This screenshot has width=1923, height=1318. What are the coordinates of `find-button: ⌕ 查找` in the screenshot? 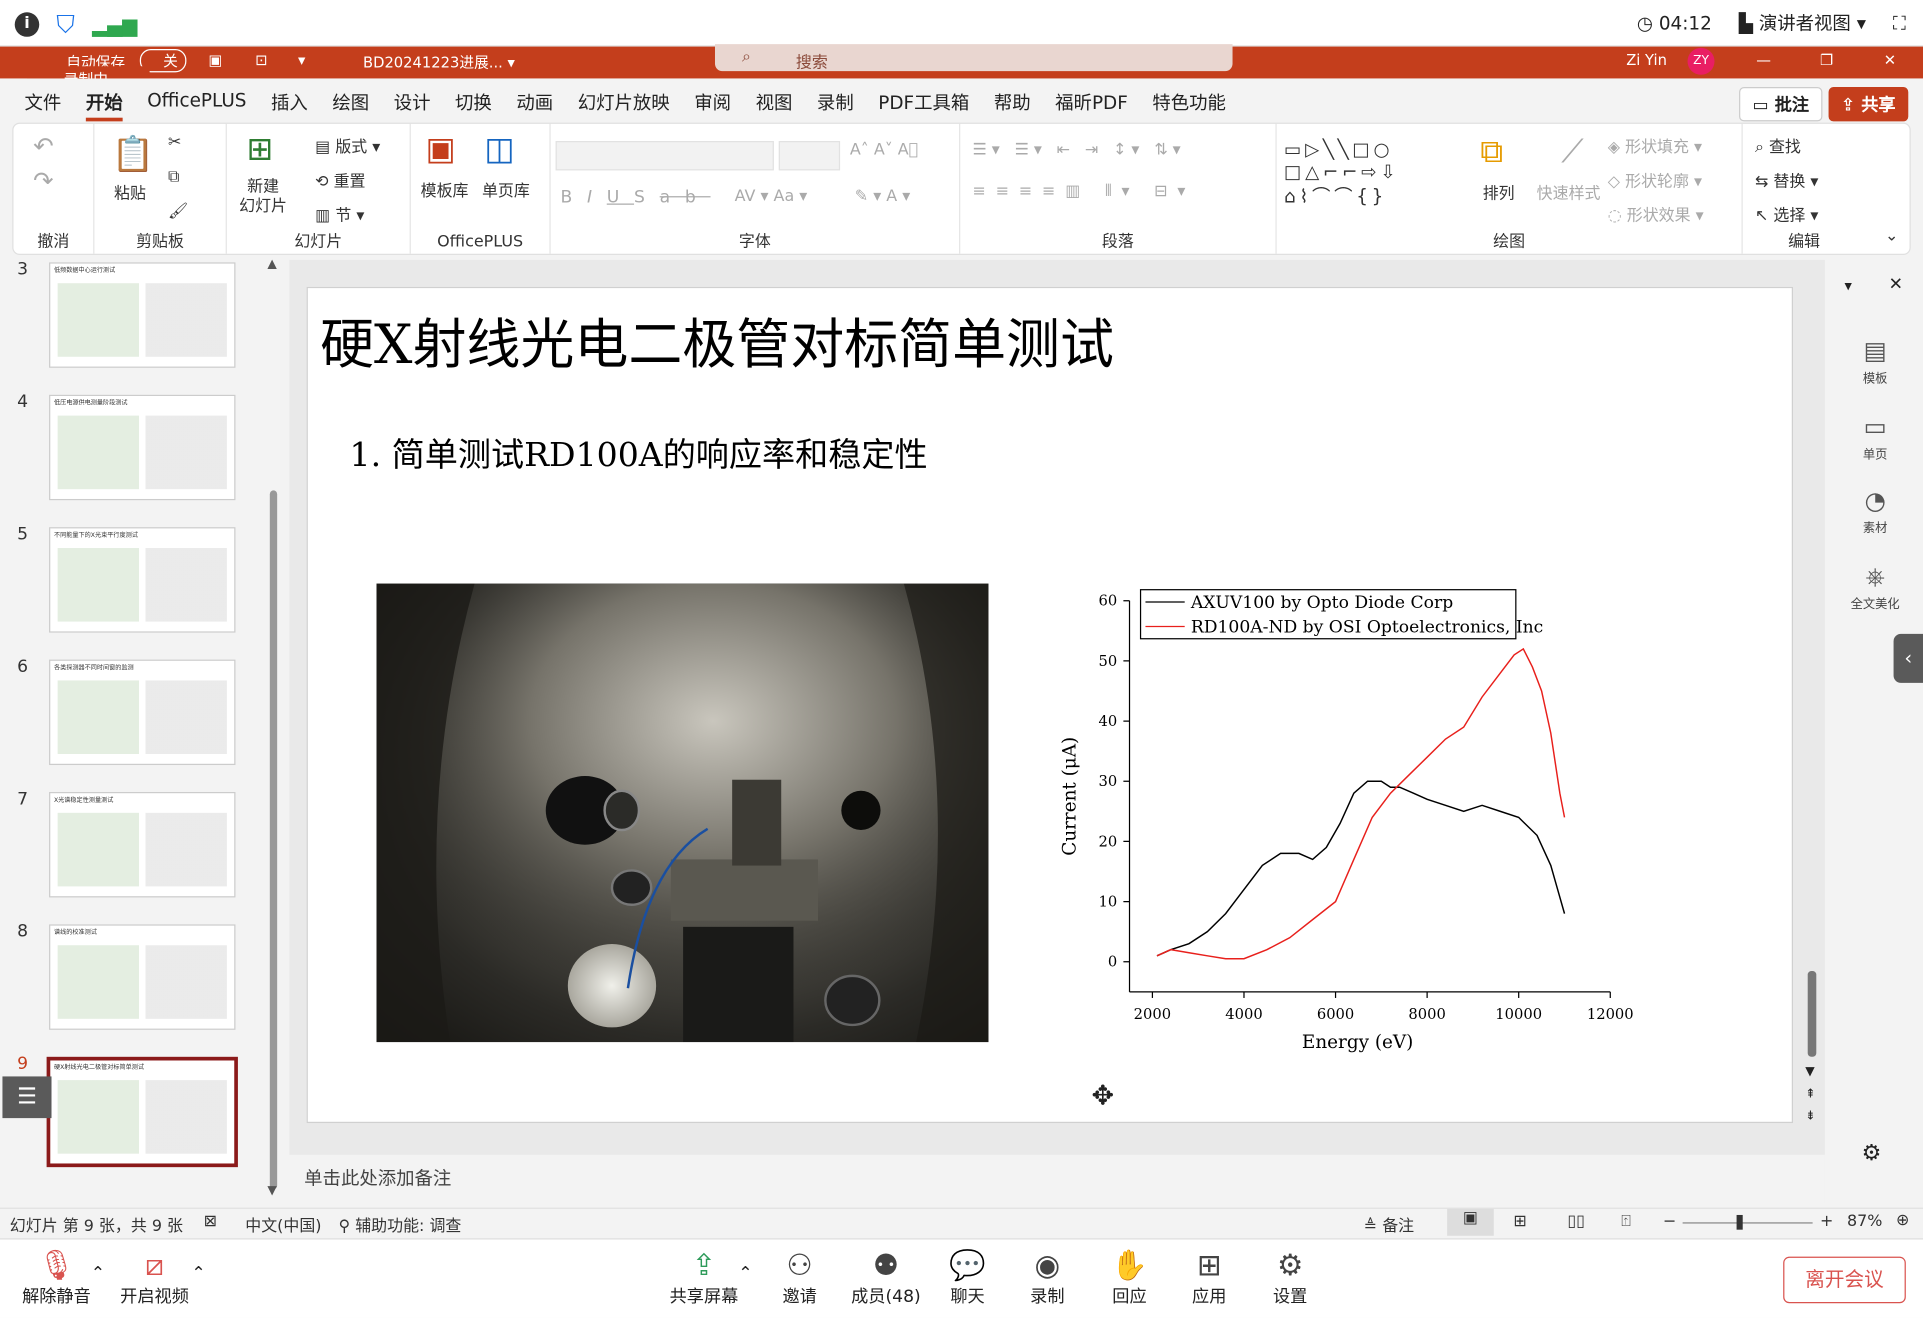 It's located at (1778, 145).